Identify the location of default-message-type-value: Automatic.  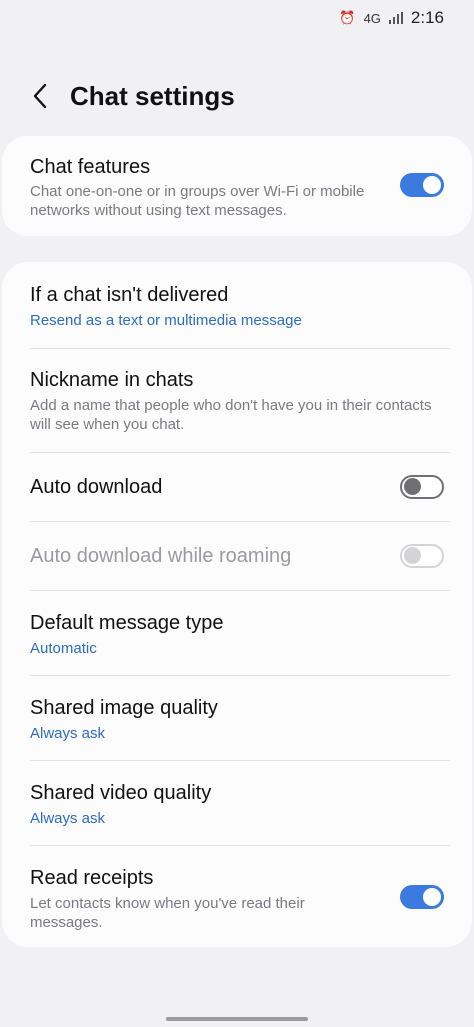
(63, 648).